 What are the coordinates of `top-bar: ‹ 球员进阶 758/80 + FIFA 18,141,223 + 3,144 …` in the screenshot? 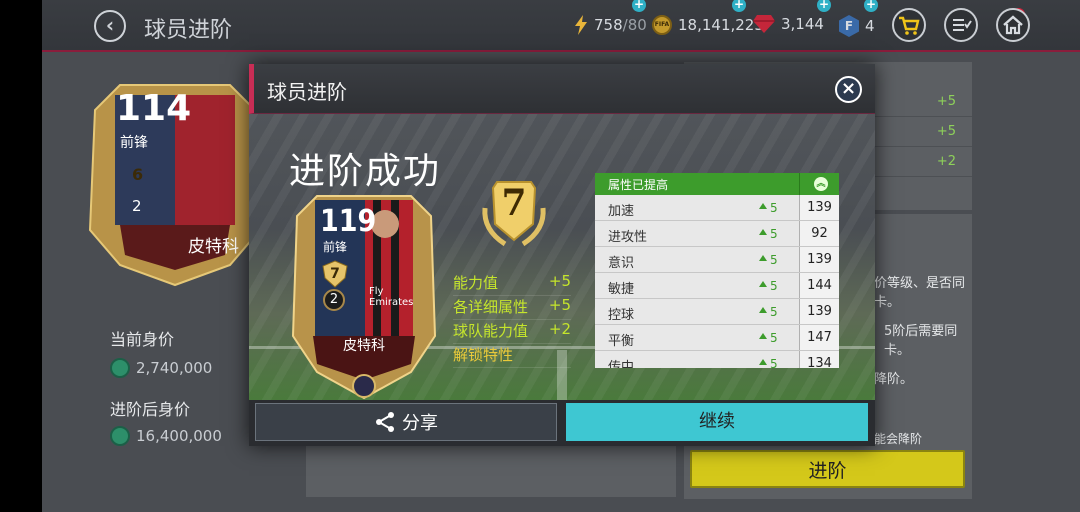 It's located at (561, 26).